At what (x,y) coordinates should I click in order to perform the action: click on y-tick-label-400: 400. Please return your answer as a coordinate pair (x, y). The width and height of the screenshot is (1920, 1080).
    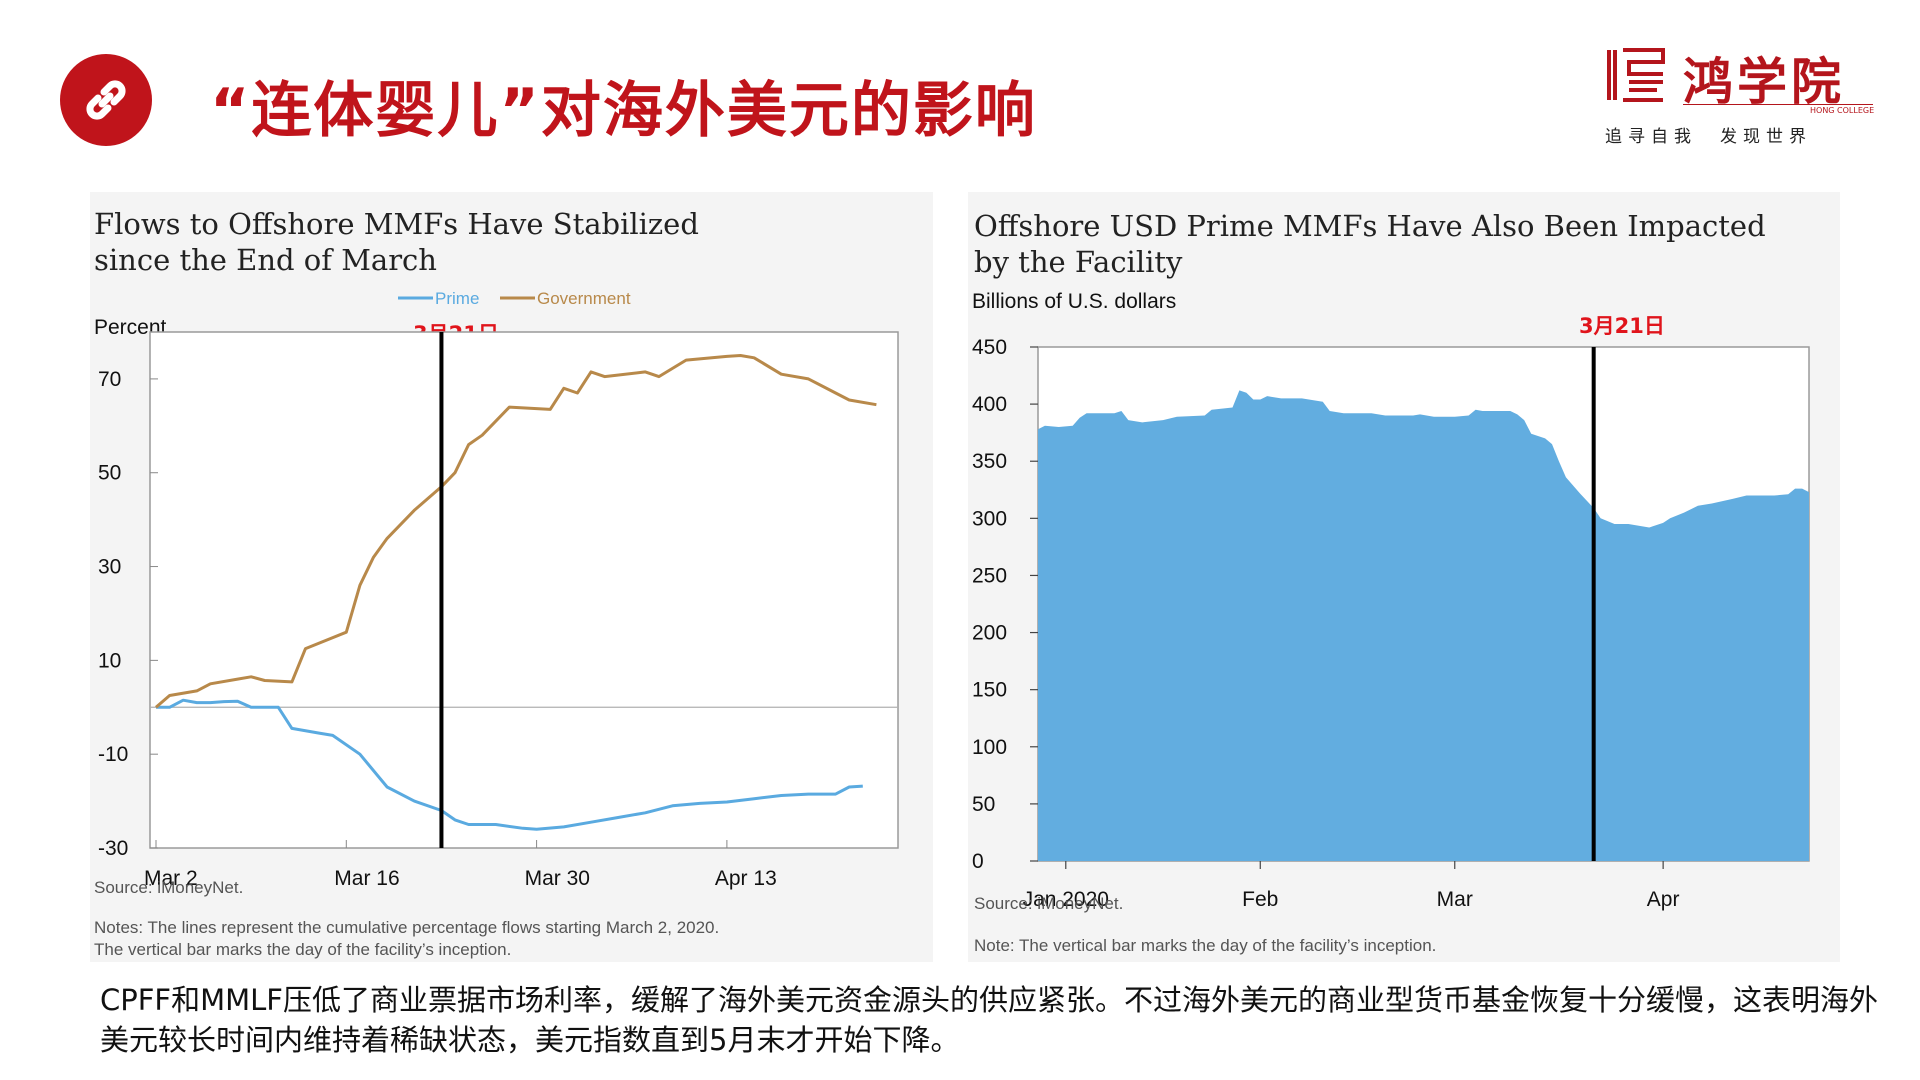
    Looking at the image, I should click on (989, 404).